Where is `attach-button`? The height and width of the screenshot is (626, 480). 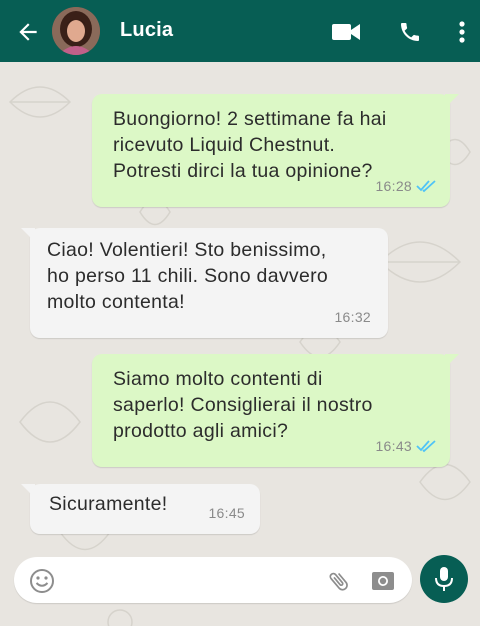
attach-button is located at coordinates (339, 581).